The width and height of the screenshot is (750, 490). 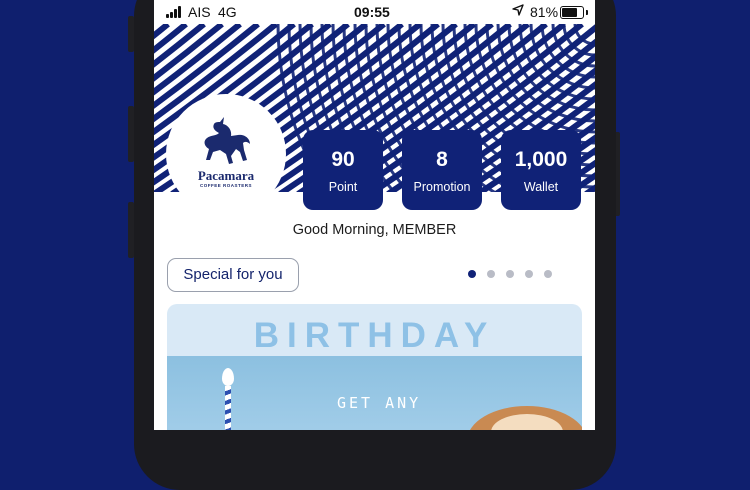 I want to click on wallet-card: 1,000 Wallet, so click(x=541, y=170).